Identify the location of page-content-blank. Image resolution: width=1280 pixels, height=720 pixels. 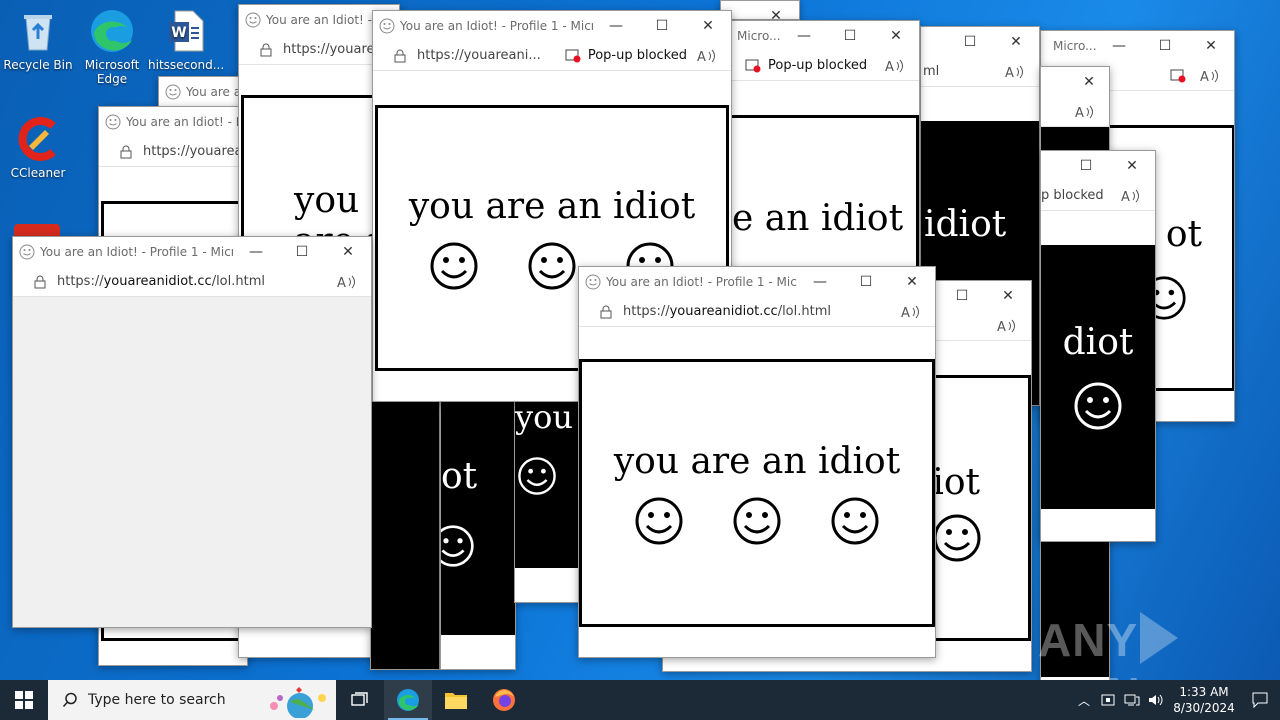
(192, 462).